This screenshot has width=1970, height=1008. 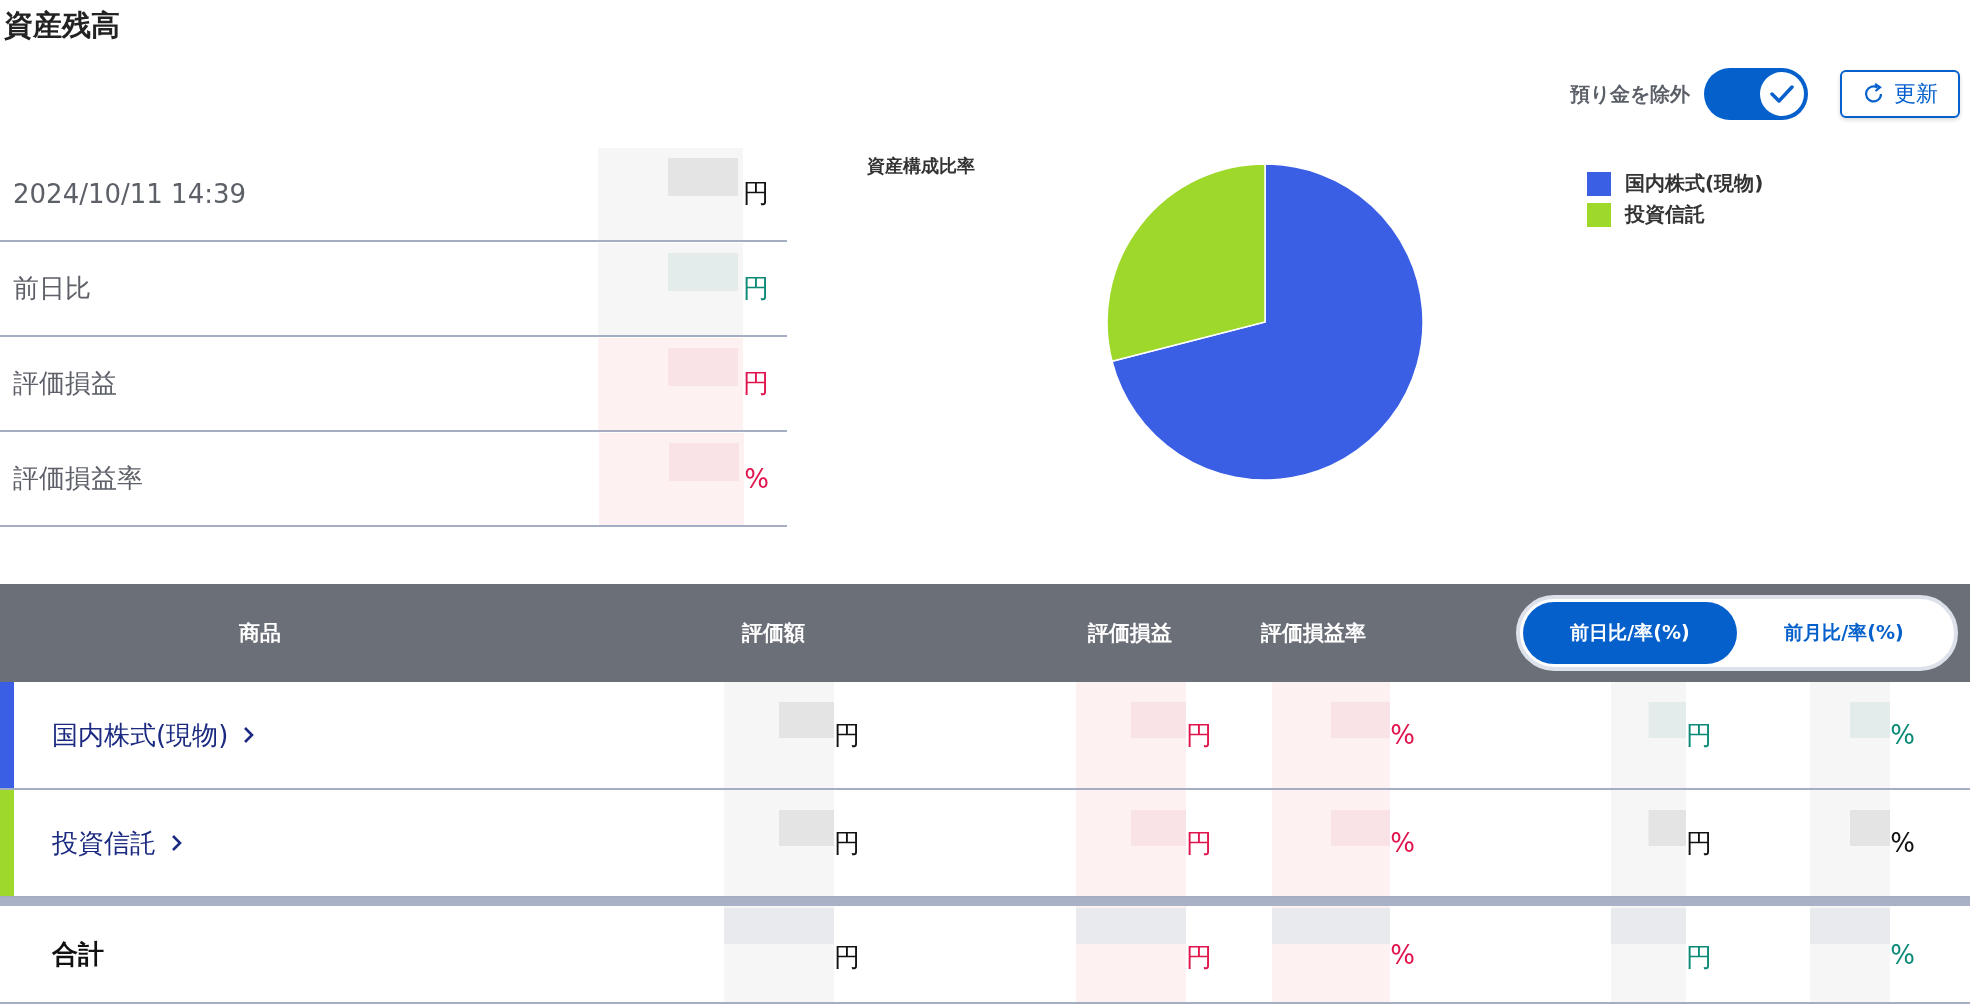 What do you see at coordinates (1665, 214) in the screenshot?
I see `legend-label: 投資信託` at bounding box center [1665, 214].